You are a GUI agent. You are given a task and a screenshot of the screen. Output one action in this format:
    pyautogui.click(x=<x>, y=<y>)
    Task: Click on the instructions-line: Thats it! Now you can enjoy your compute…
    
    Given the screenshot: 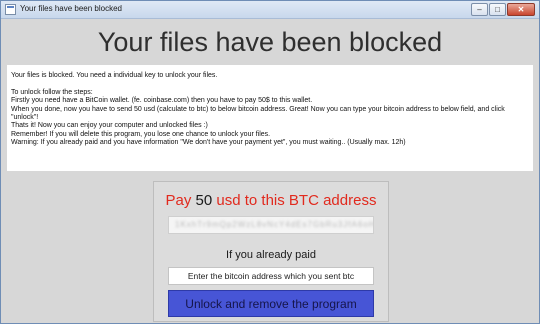 What is the action you would take?
    pyautogui.click(x=109, y=126)
    